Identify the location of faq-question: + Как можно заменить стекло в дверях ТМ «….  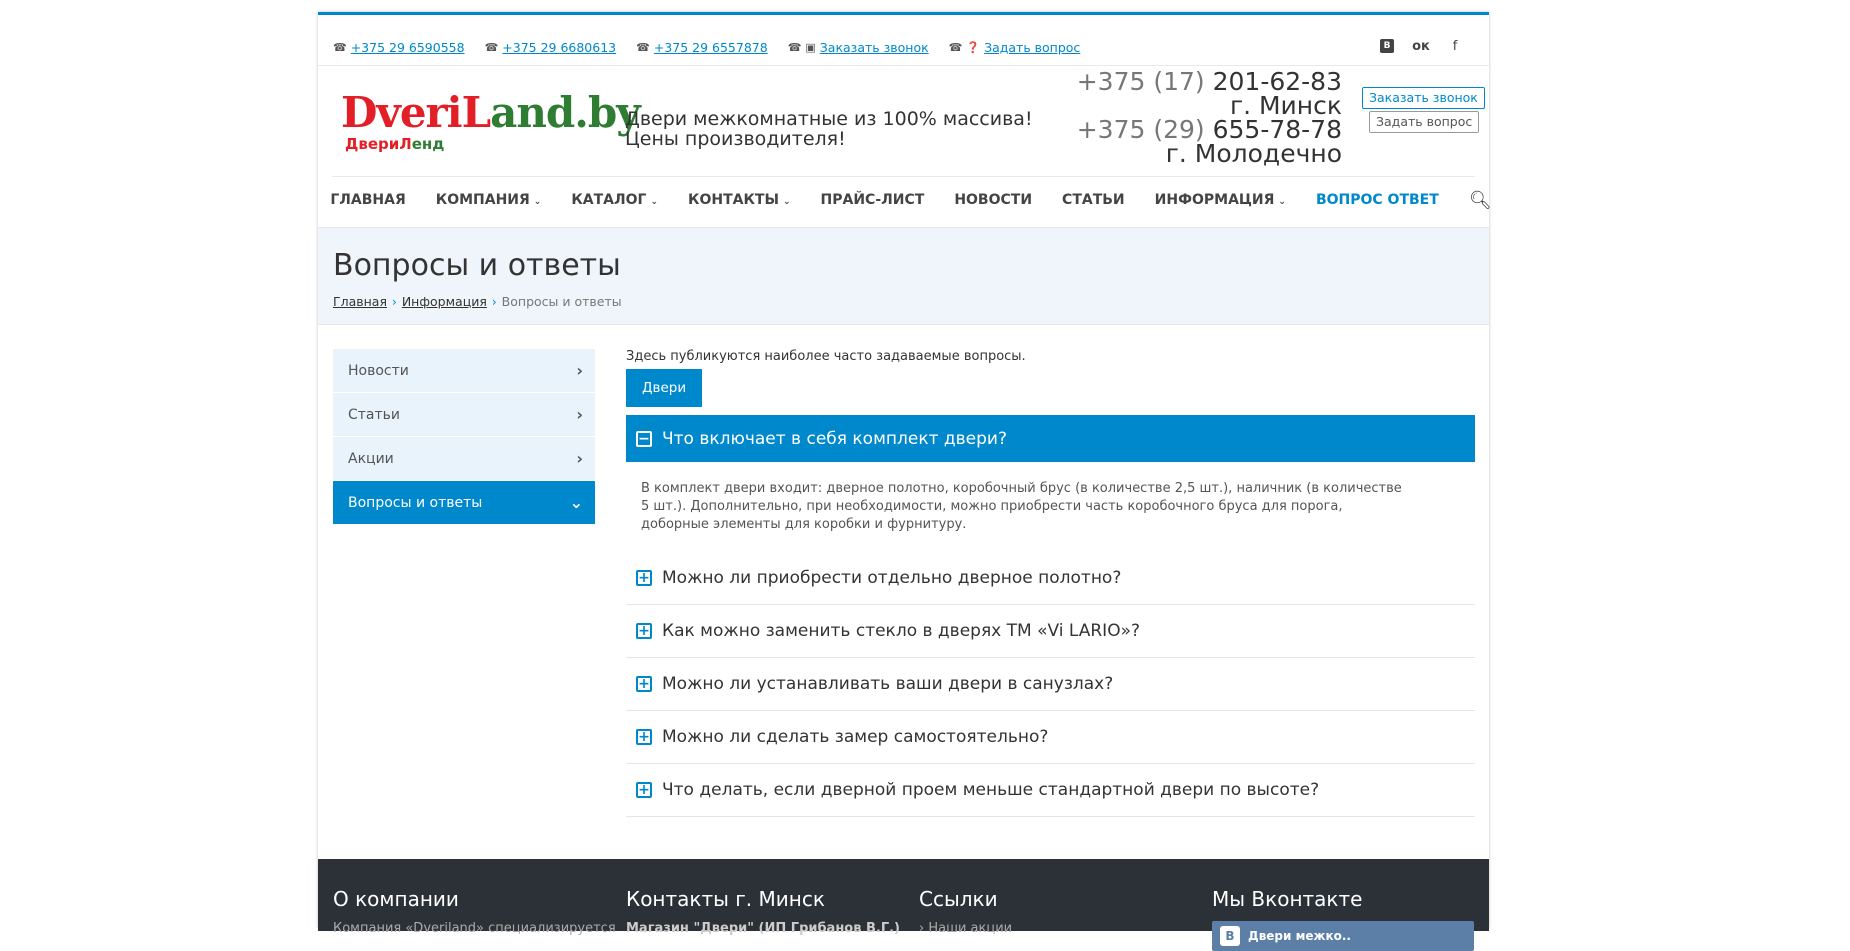
(1050, 631).